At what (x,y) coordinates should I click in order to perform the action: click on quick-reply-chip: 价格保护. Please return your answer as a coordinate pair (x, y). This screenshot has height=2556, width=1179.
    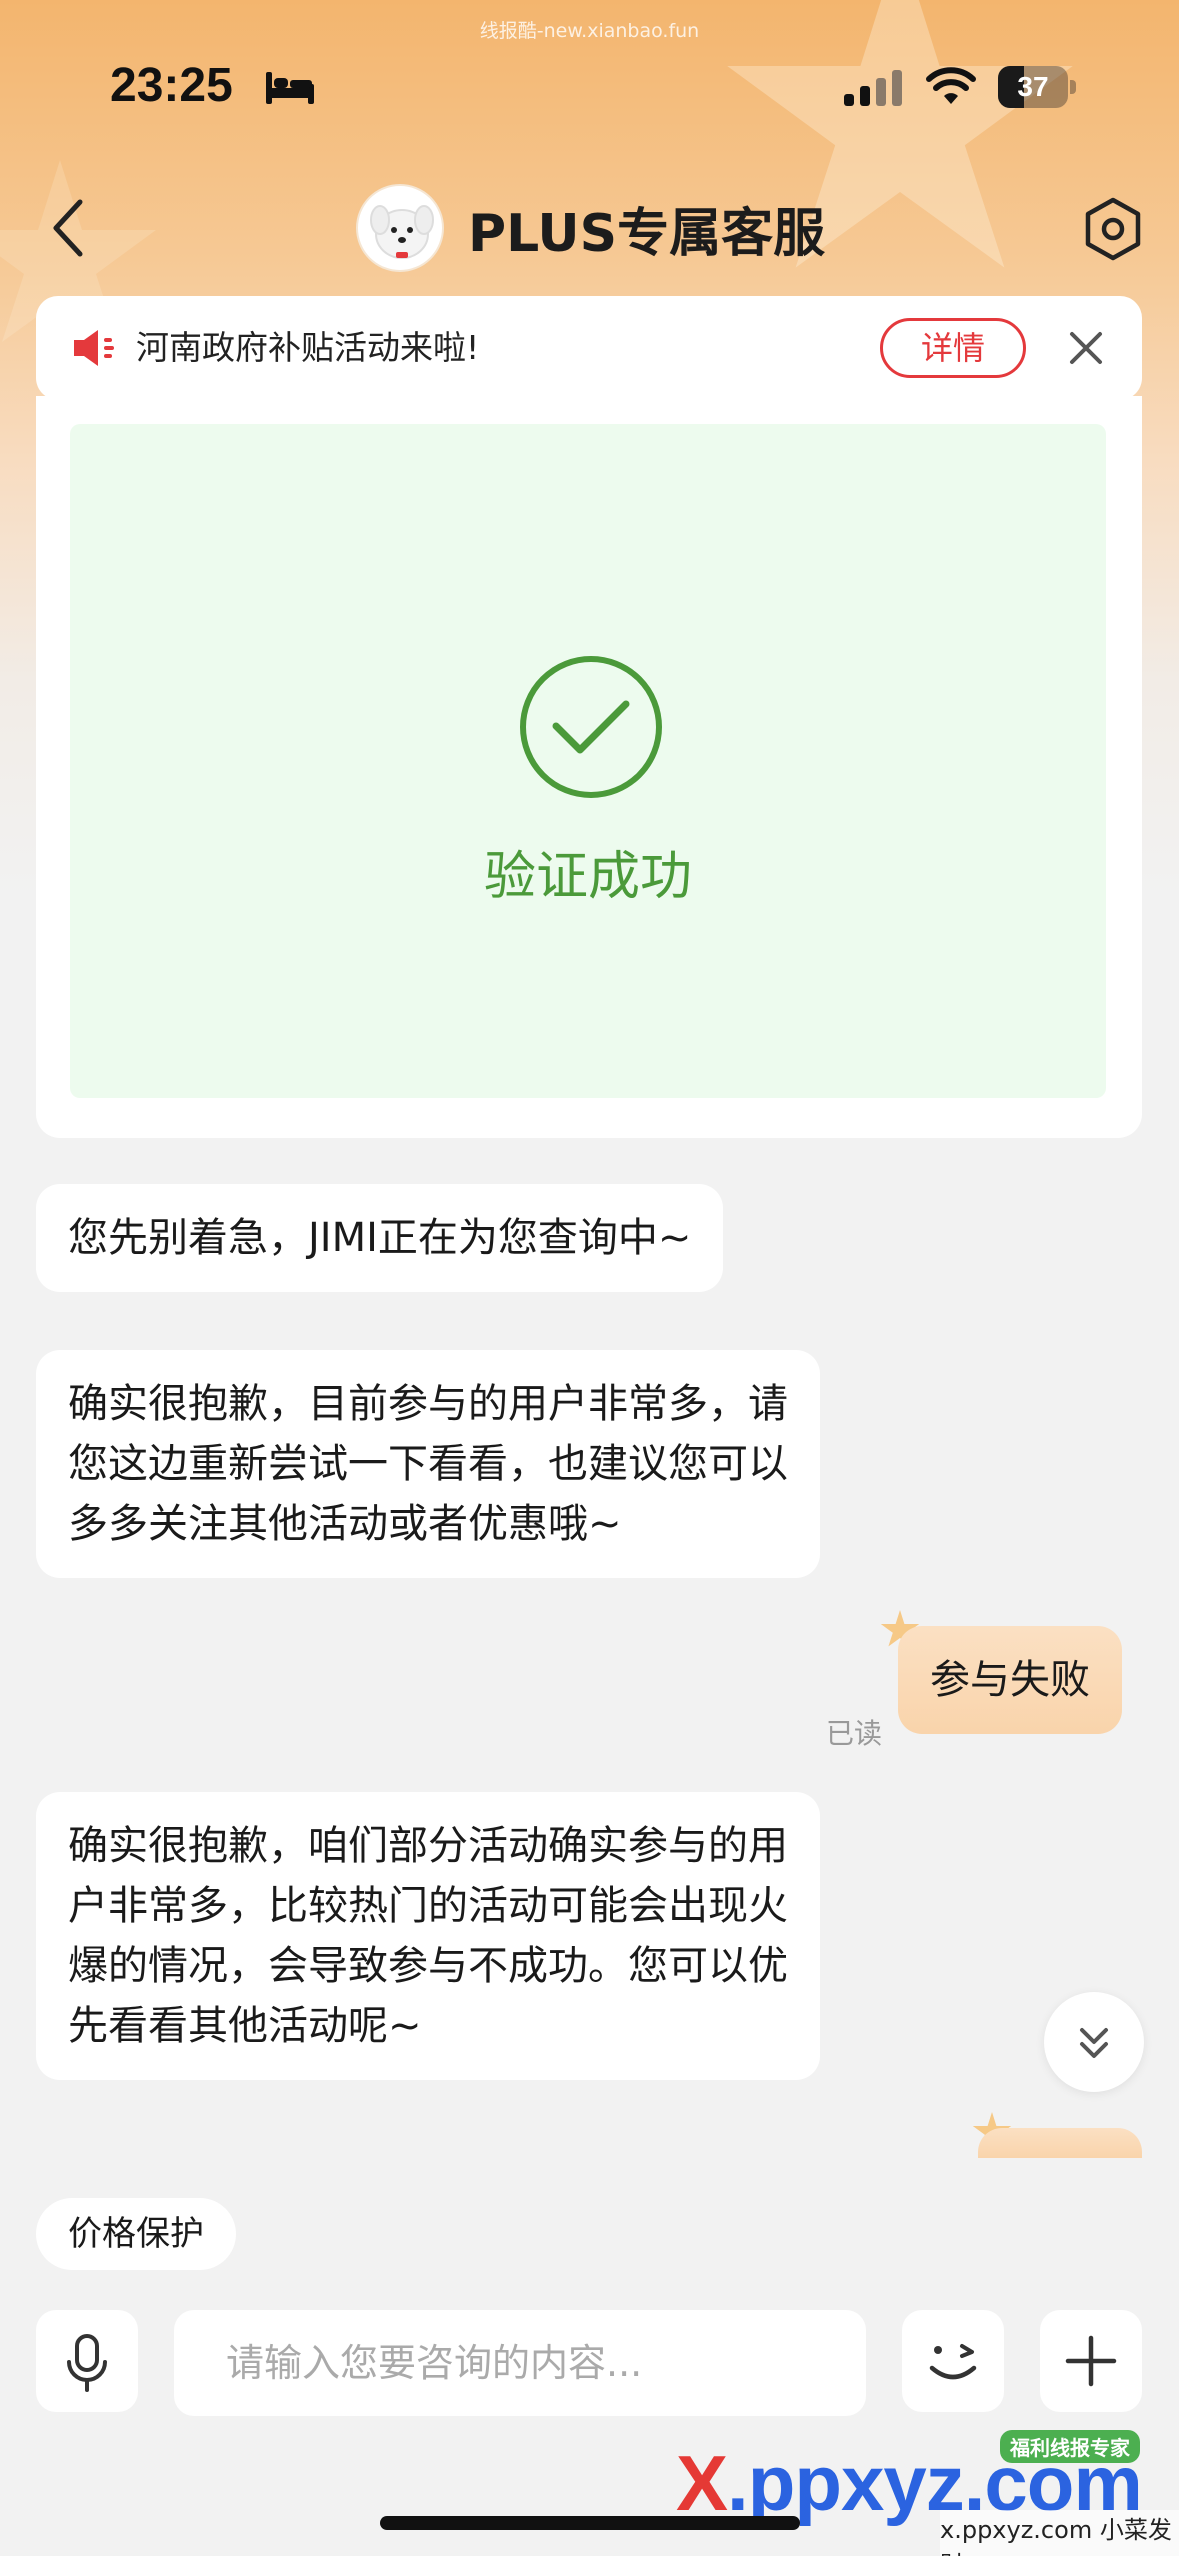
    Looking at the image, I should click on (136, 2234).